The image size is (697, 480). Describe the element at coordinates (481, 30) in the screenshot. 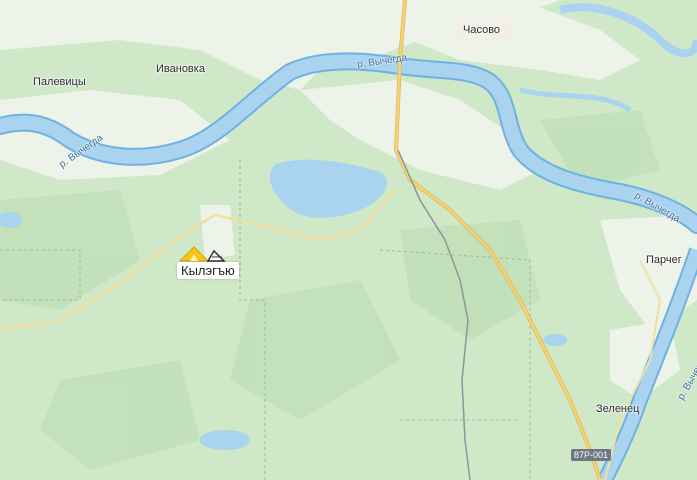

I see `settlement-label-chasovo: Часово` at that location.